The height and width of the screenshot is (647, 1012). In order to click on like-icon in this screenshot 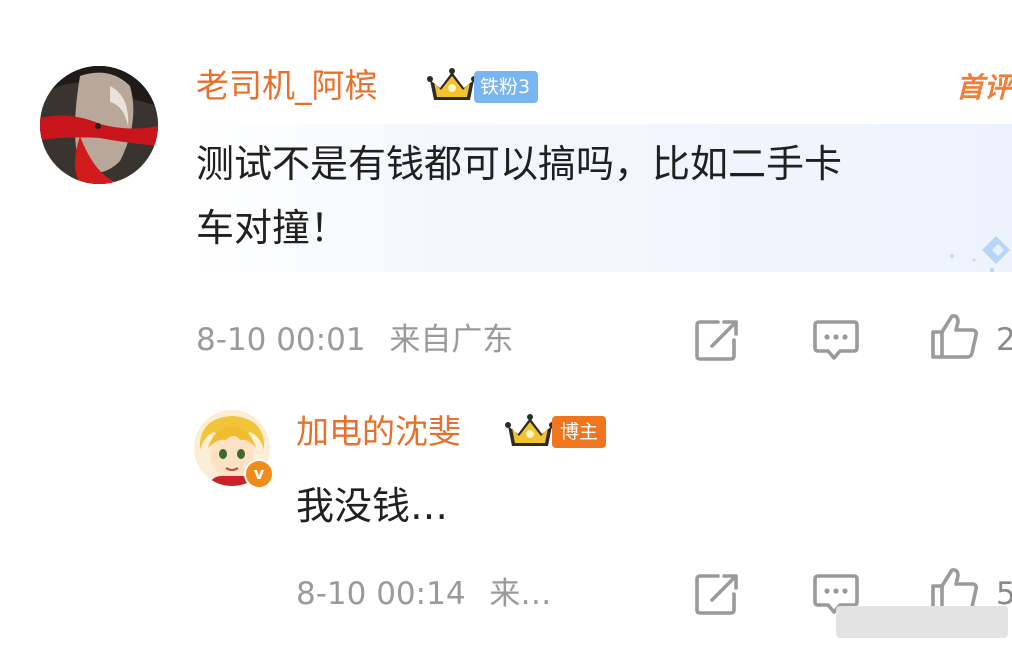, I will do `click(955, 336)`.